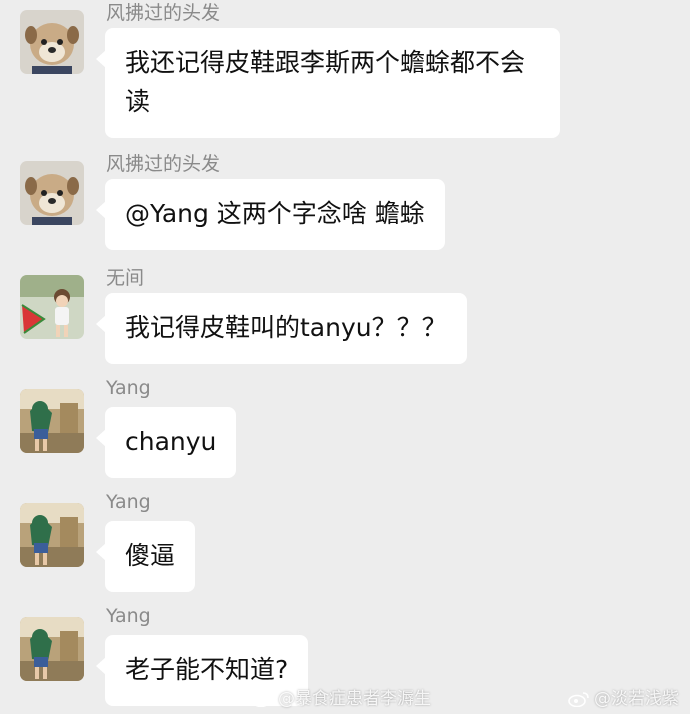  What do you see at coordinates (270, 214) in the screenshot?
I see `message-bubble: @Yang 这两个字念啥 蟾蜍` at bounding box center [270, 214].